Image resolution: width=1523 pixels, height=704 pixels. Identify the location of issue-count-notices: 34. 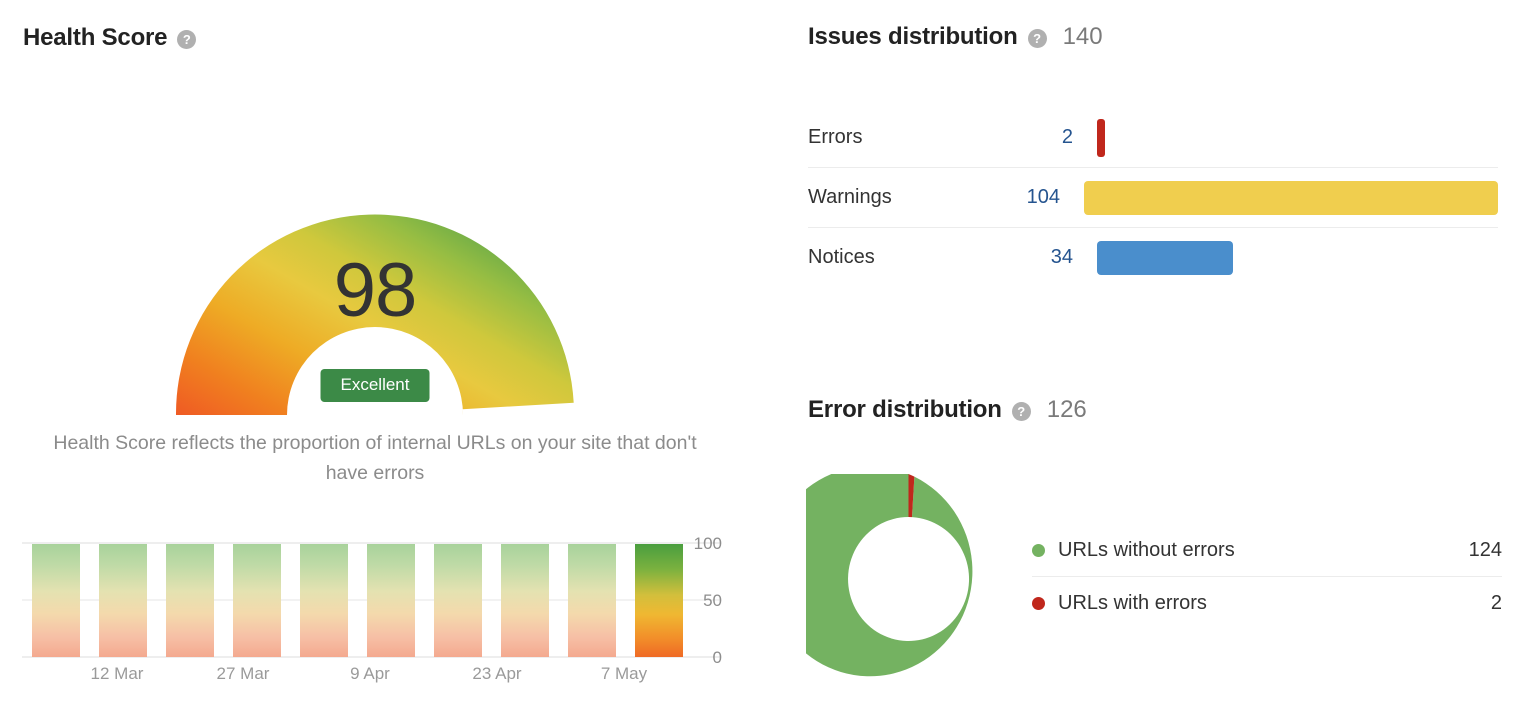
(1036, 257).